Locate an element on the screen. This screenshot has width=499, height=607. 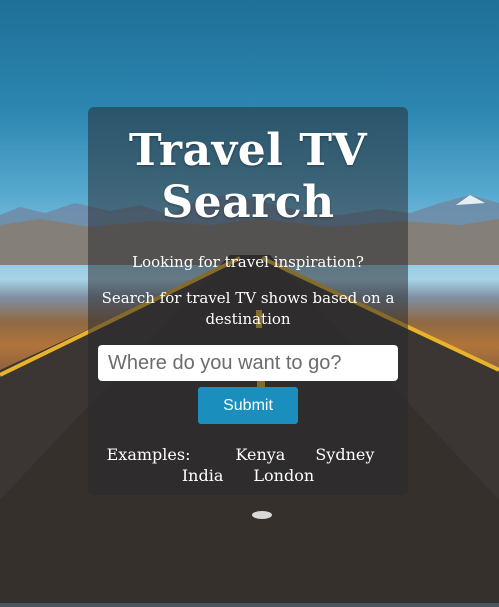
example-link-sydney: Sydney is located at coordinates (344, 454).